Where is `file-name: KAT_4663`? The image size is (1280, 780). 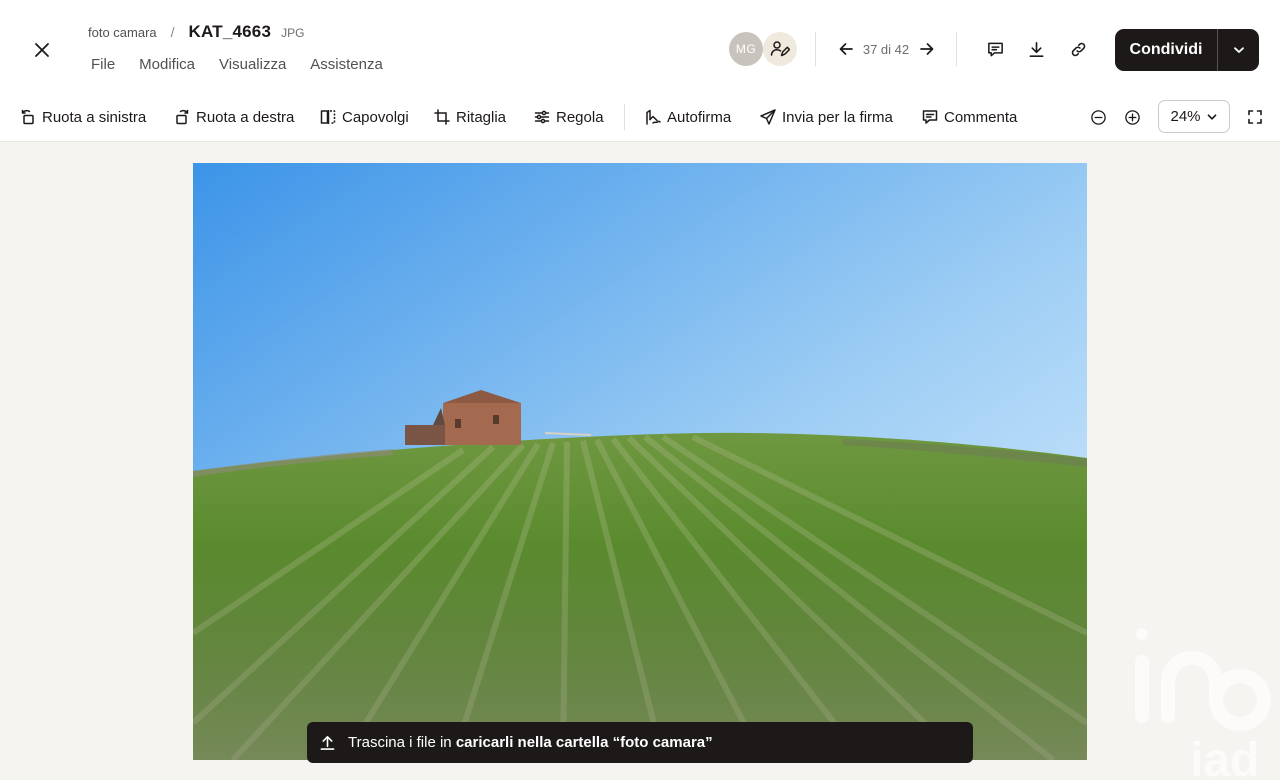 file-name: KAT_4663 is located at coordinates (230, 32).